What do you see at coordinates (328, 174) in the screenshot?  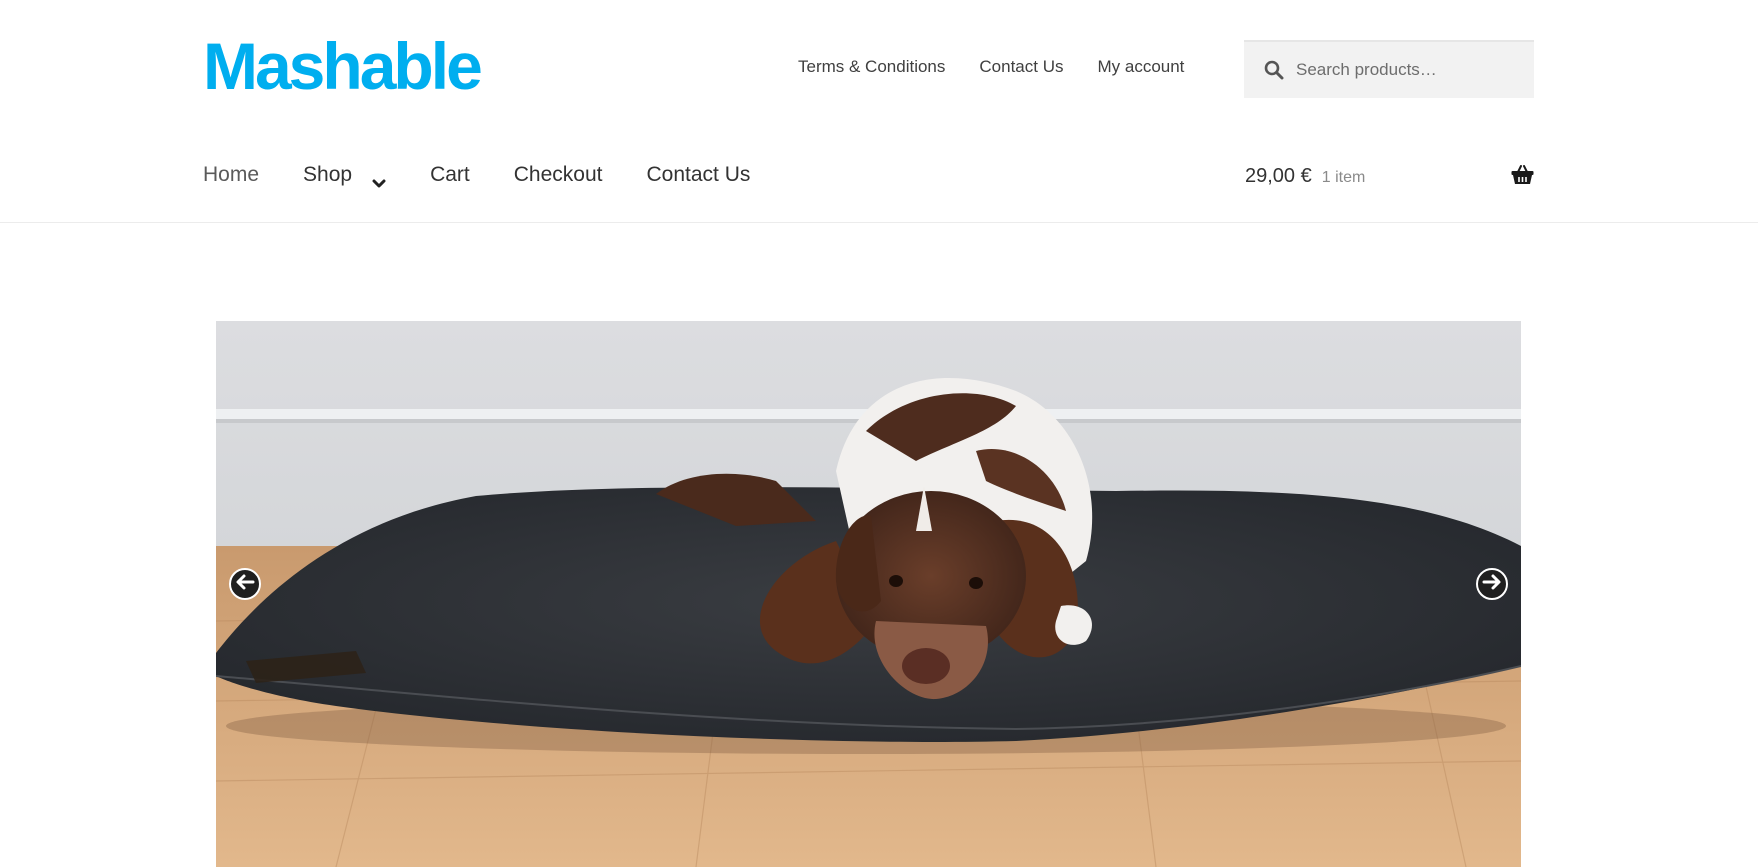 I see `nav-item-label: Shop` at bounding box center [328, 174].